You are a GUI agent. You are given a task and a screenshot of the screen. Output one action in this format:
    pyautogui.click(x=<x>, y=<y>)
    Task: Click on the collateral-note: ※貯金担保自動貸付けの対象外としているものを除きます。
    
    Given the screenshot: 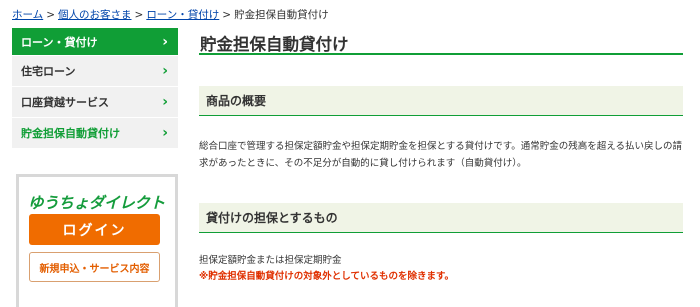 What is the action you would take?
    pyautogui.click(x=327, y=276)
    